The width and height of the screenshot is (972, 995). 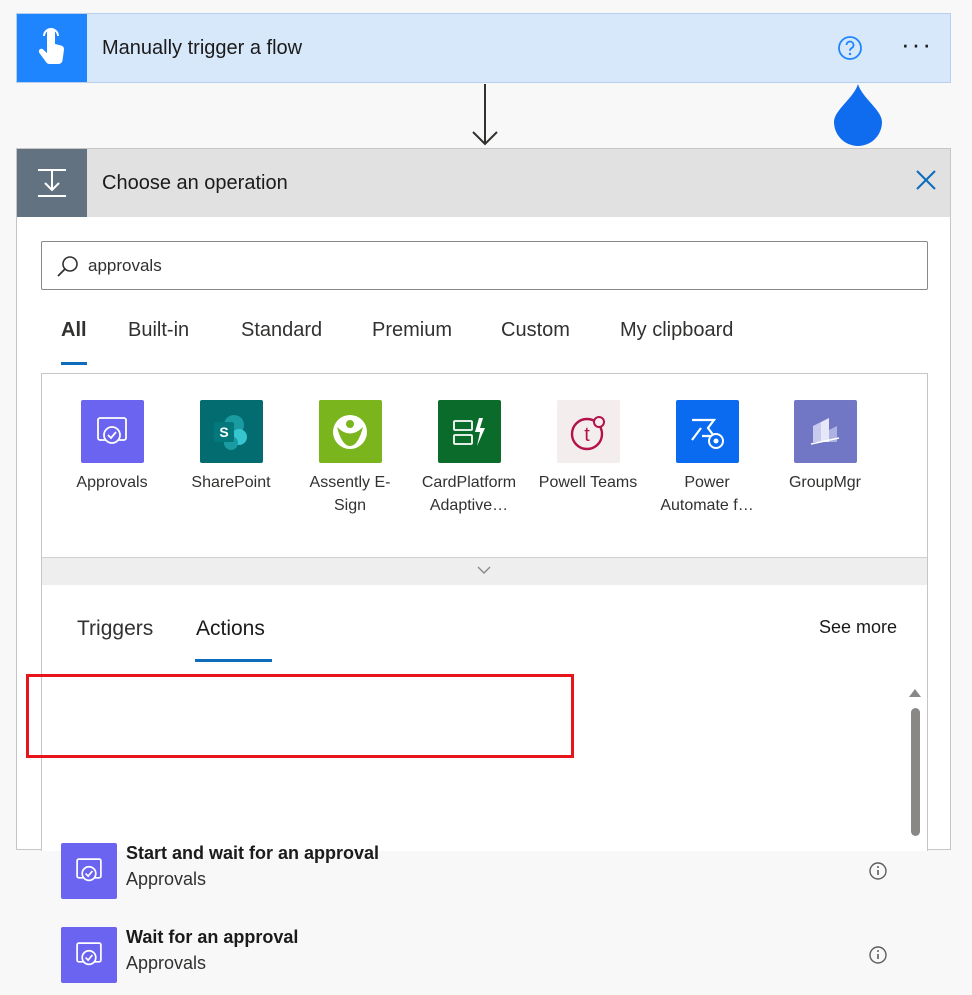 What do you see at coordinates (195, 183) in the screenshot?
I see `operation-title: Choose an operation` at bounding box center [195, 183].